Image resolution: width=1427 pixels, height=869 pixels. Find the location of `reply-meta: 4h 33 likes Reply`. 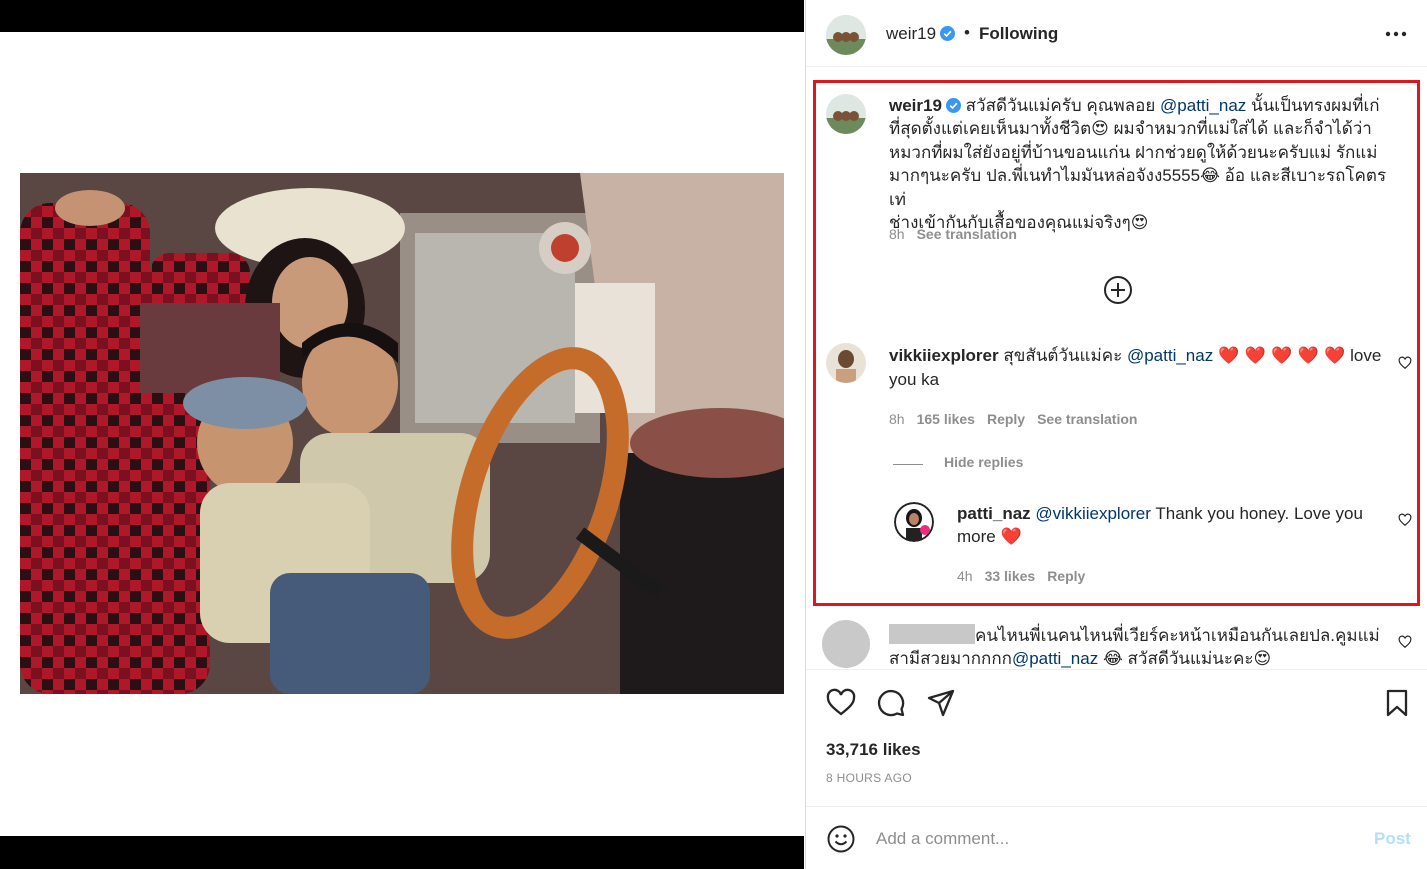

reply-meta: 4h 33 likes Reply is located at coordinates (1027, 576).